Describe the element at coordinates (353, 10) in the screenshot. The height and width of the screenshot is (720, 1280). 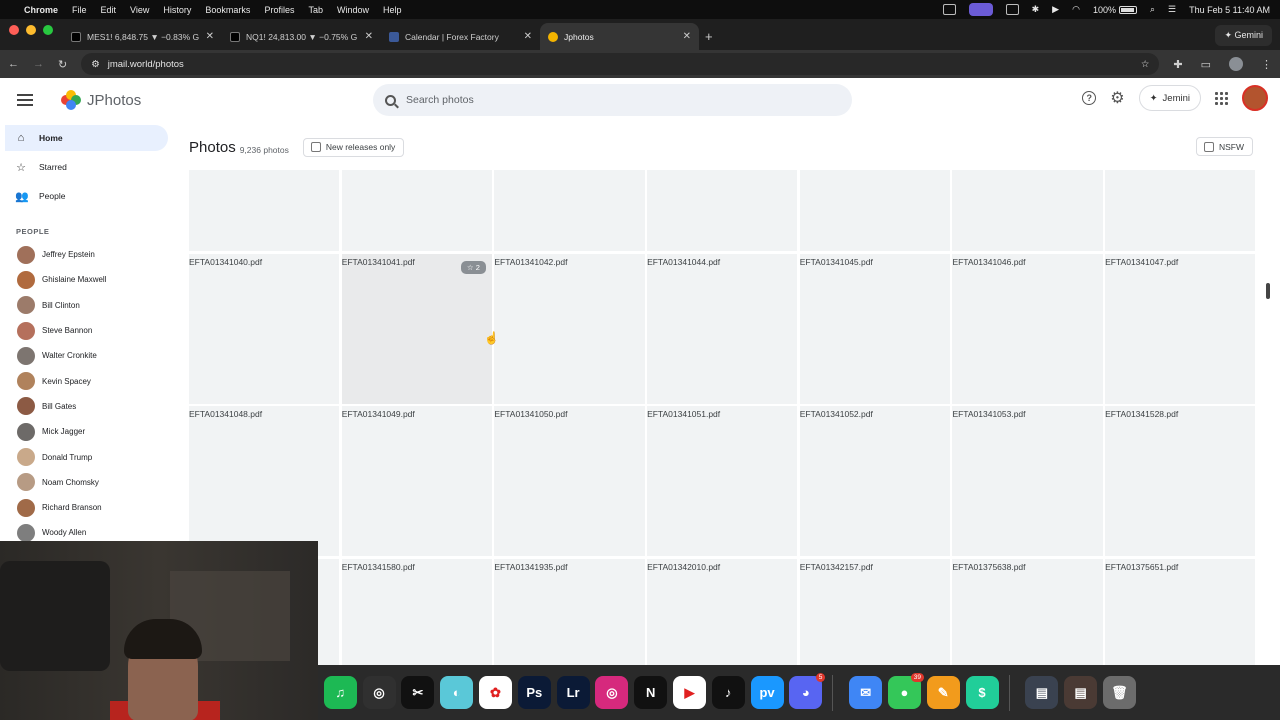
I see `menu-window: Window` at that location.